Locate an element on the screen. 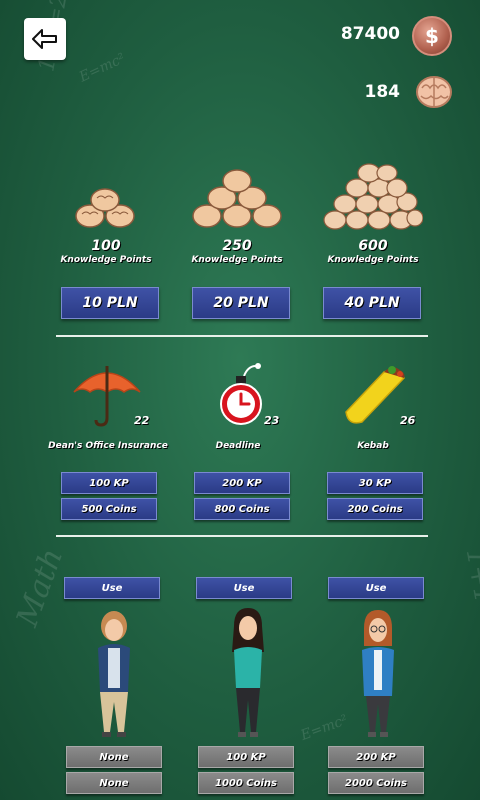  knowledge-balance: 184 is located at coordinates (382, 92).